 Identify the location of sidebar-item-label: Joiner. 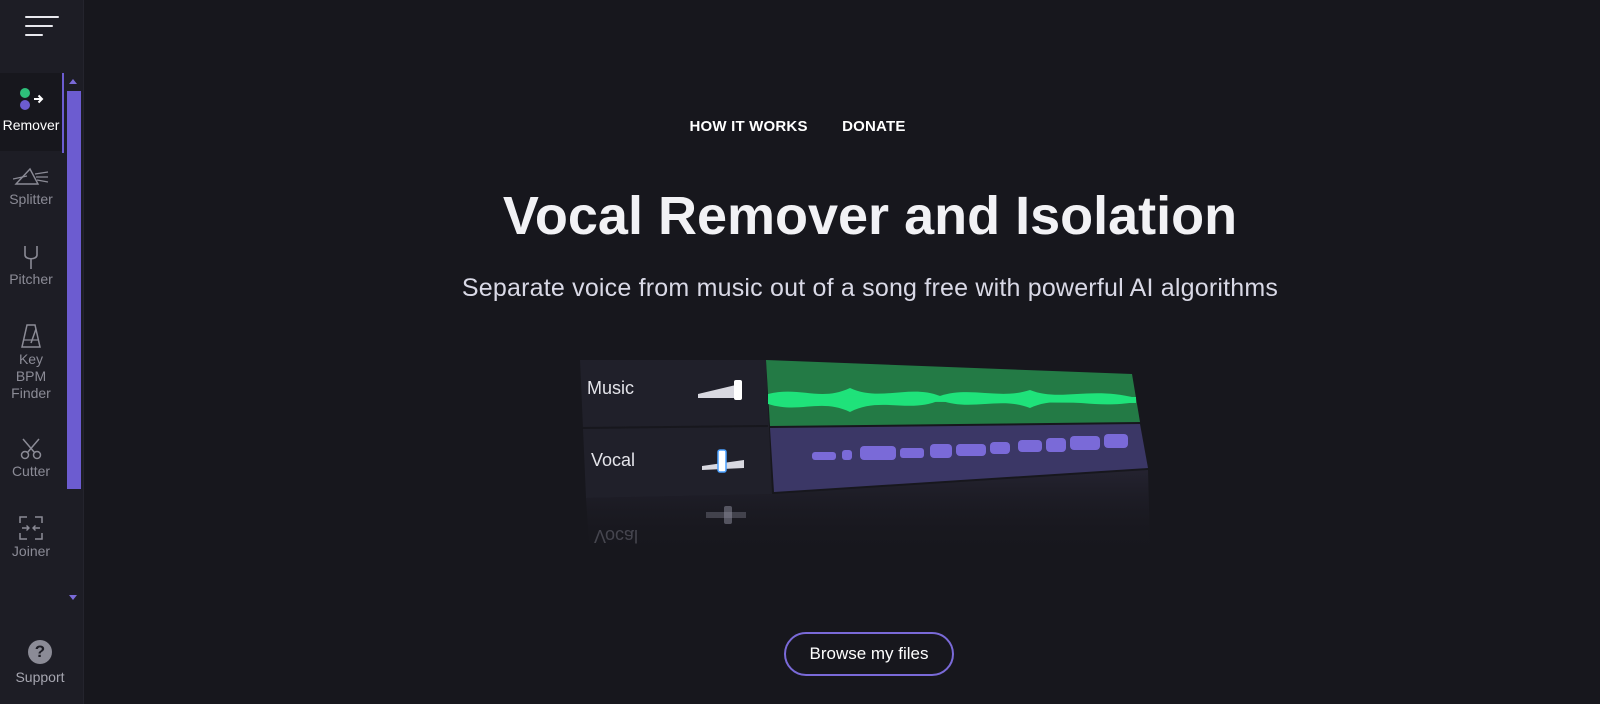
(31, 551).